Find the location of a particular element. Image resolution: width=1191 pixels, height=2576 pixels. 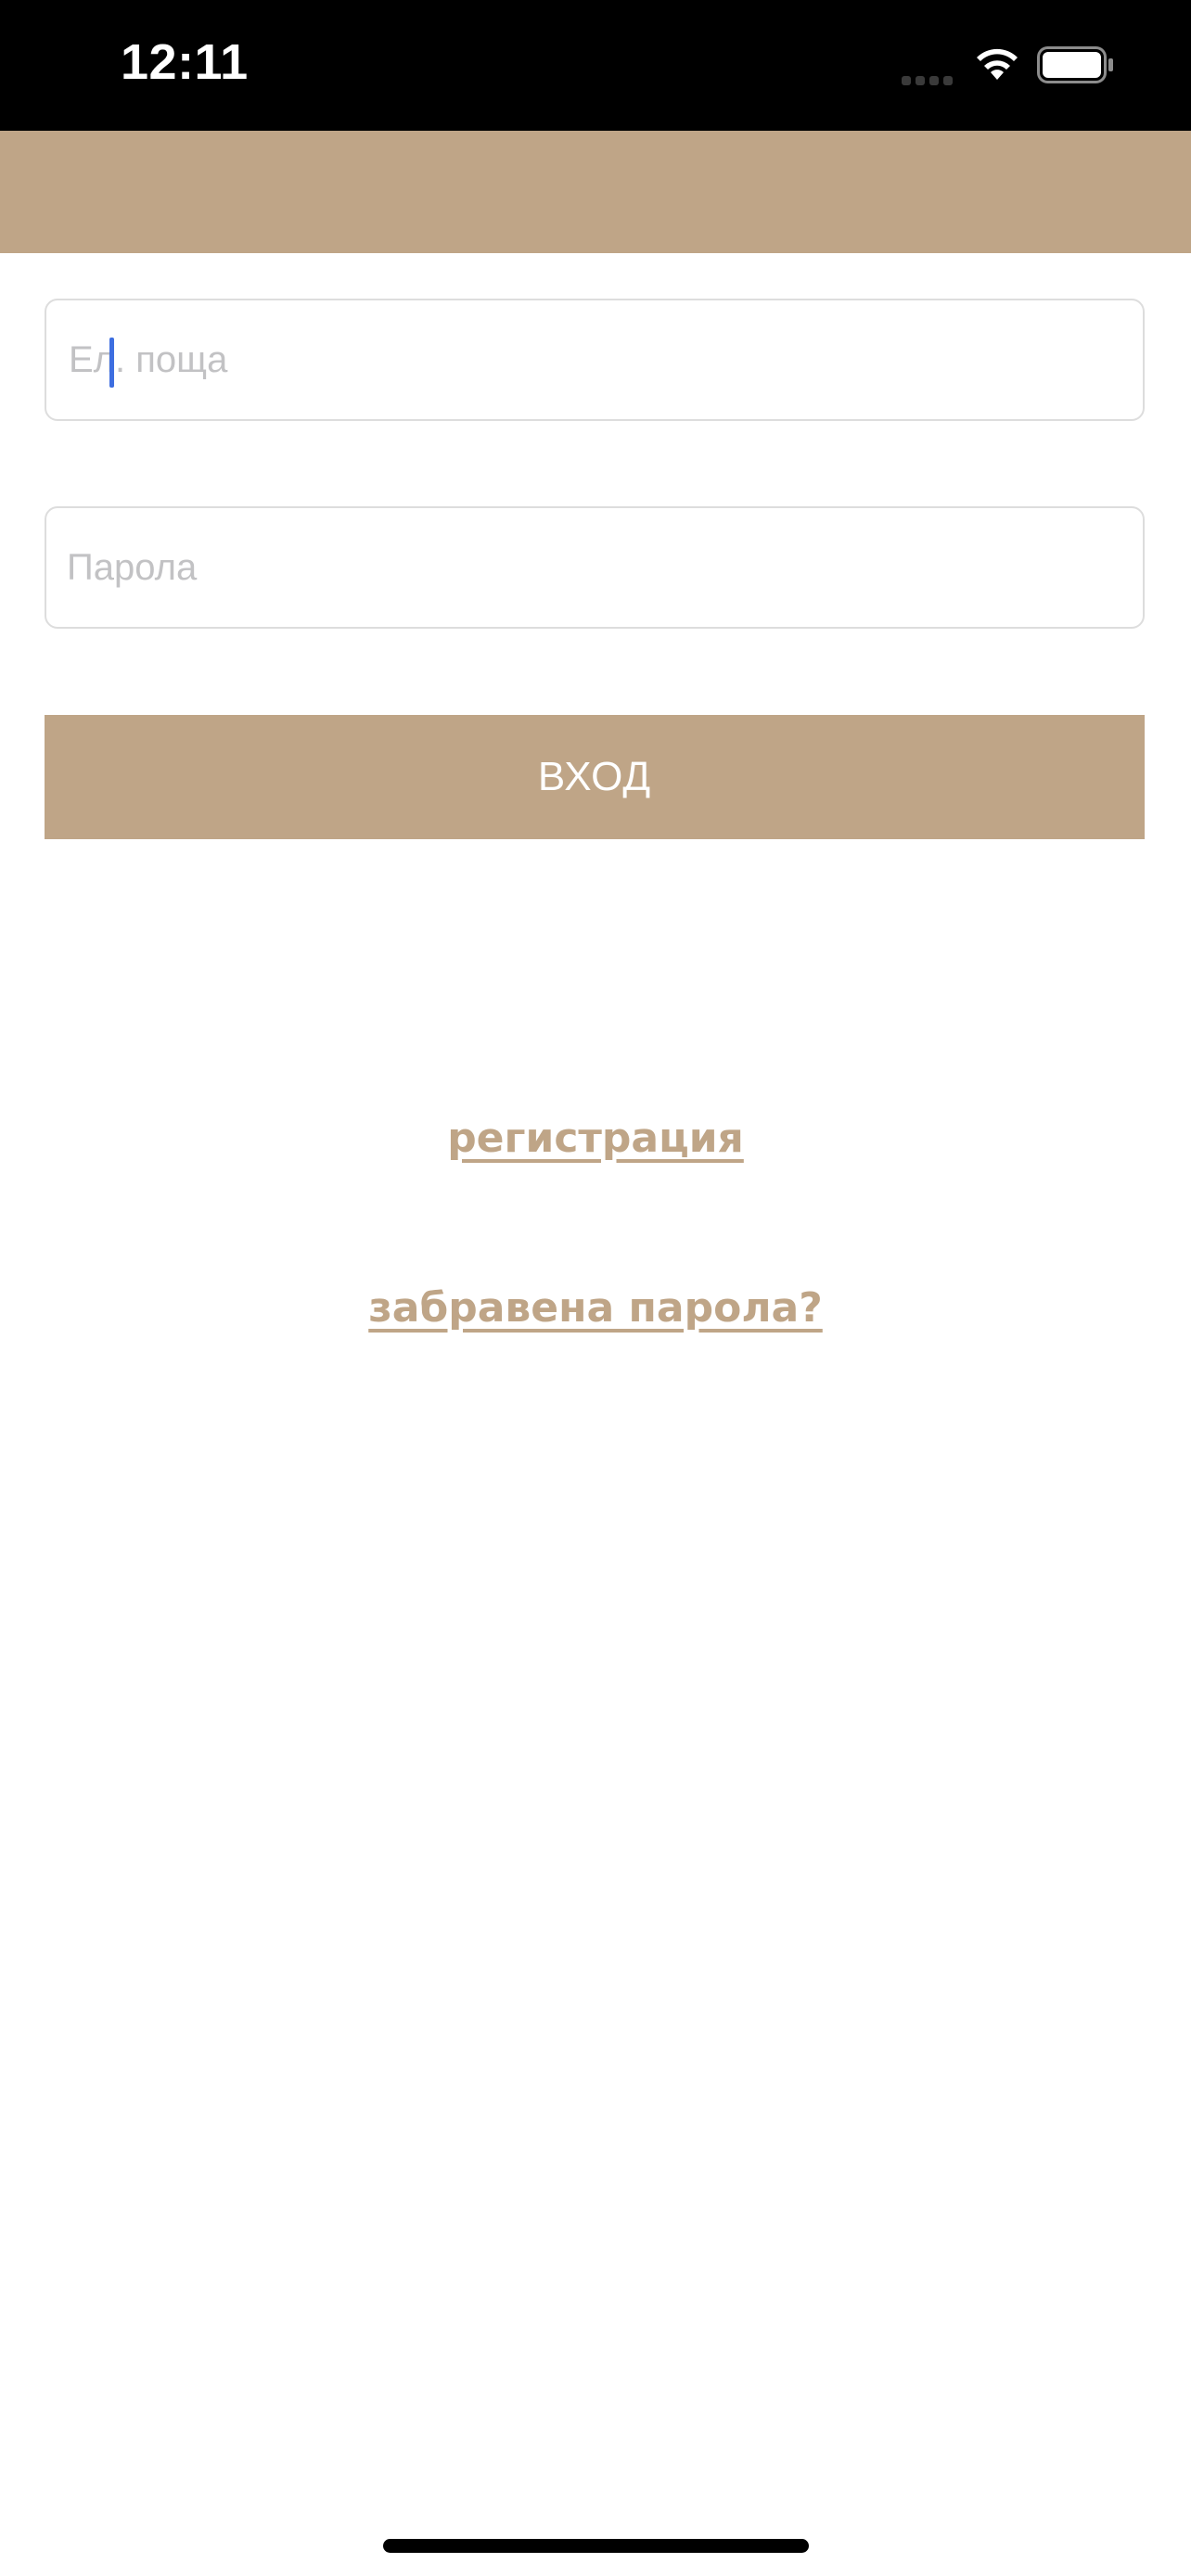

email-field is located at coordinates (595, 360).